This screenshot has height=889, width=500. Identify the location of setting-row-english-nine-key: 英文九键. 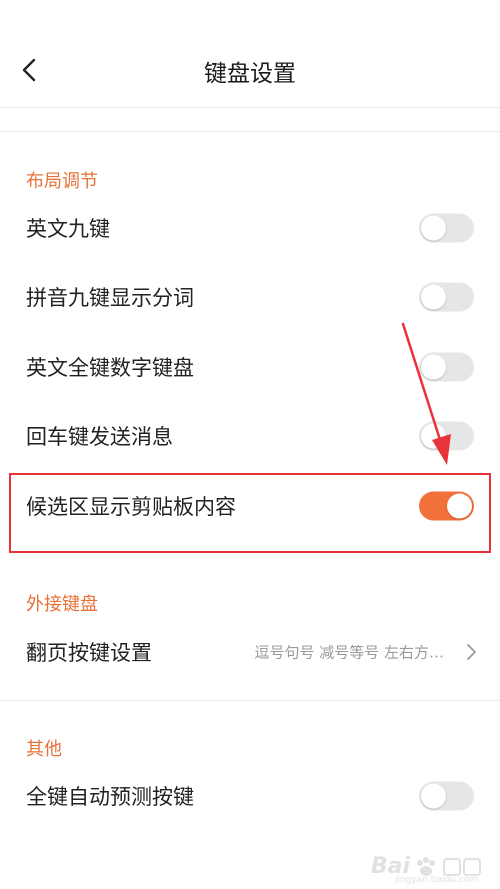
(250, 228).